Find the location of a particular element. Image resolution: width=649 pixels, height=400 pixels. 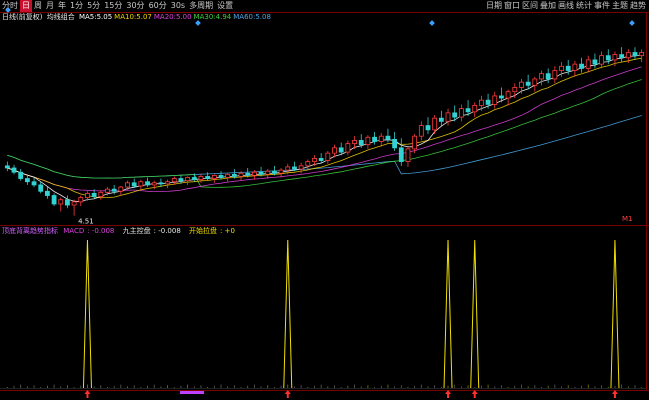

low-price-label: 4.51 is located at coordinates (86, 222).